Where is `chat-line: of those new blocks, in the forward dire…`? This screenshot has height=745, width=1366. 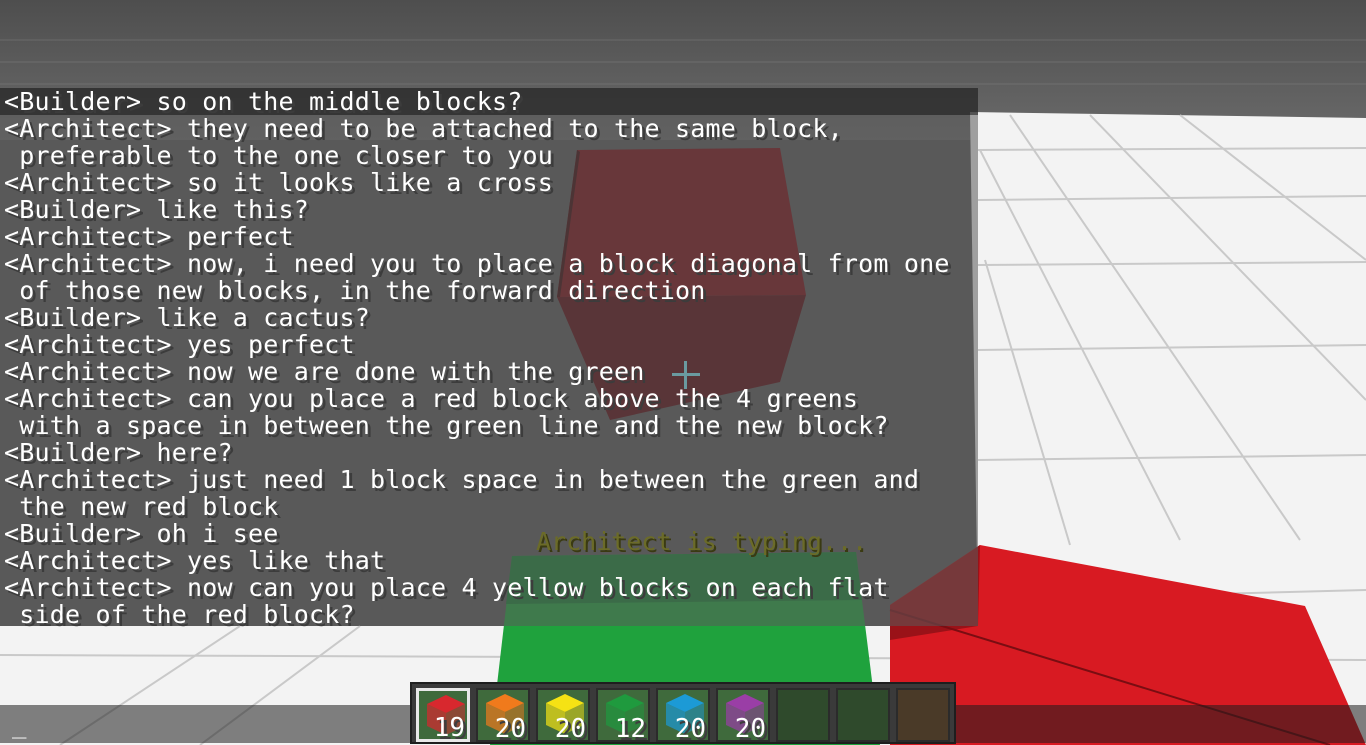 chat-line: of those new blocks, in the forward dire… is located at coordinates (355, 290).